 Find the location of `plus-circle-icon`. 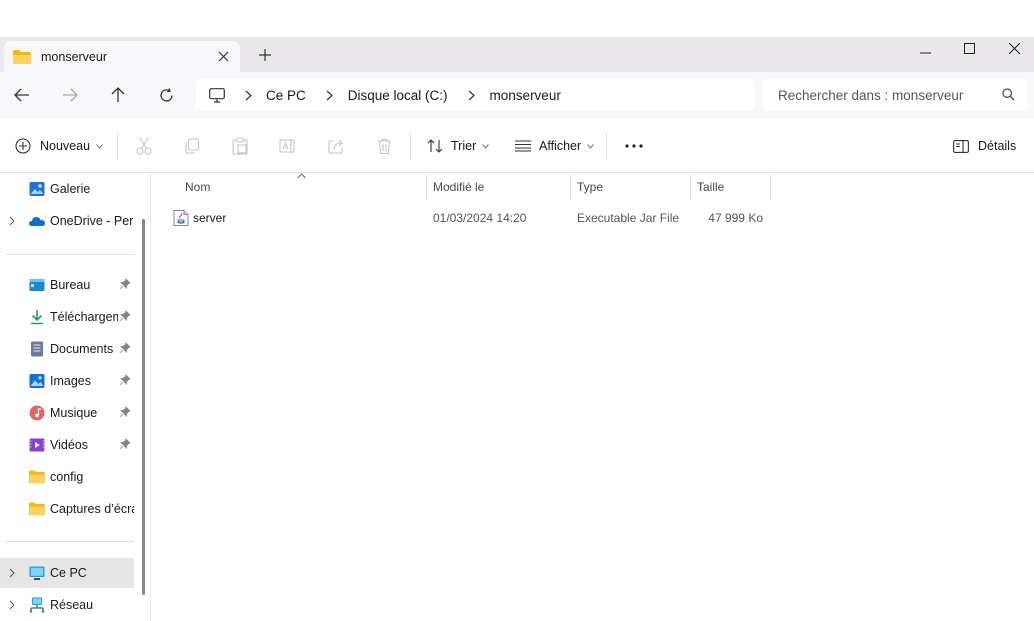

plus-circle-icon is located at coordinates (23, 146).